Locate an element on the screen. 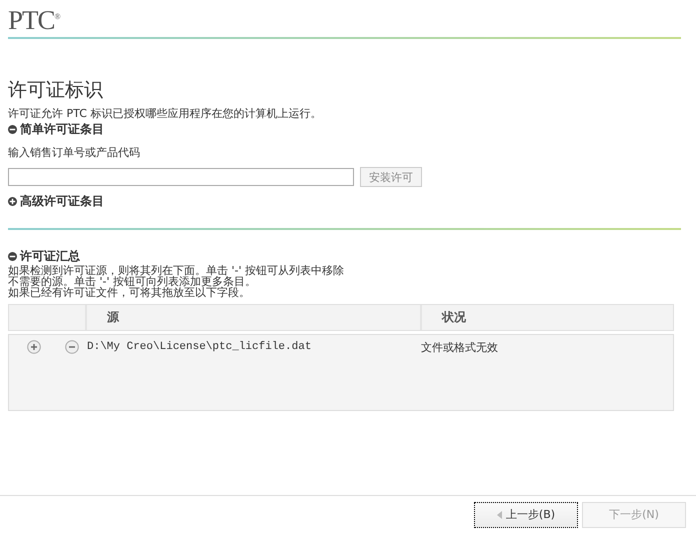 The width and height of the screenshot is (696, 539). left-arrow-icon is located at coordinates (499, 514).